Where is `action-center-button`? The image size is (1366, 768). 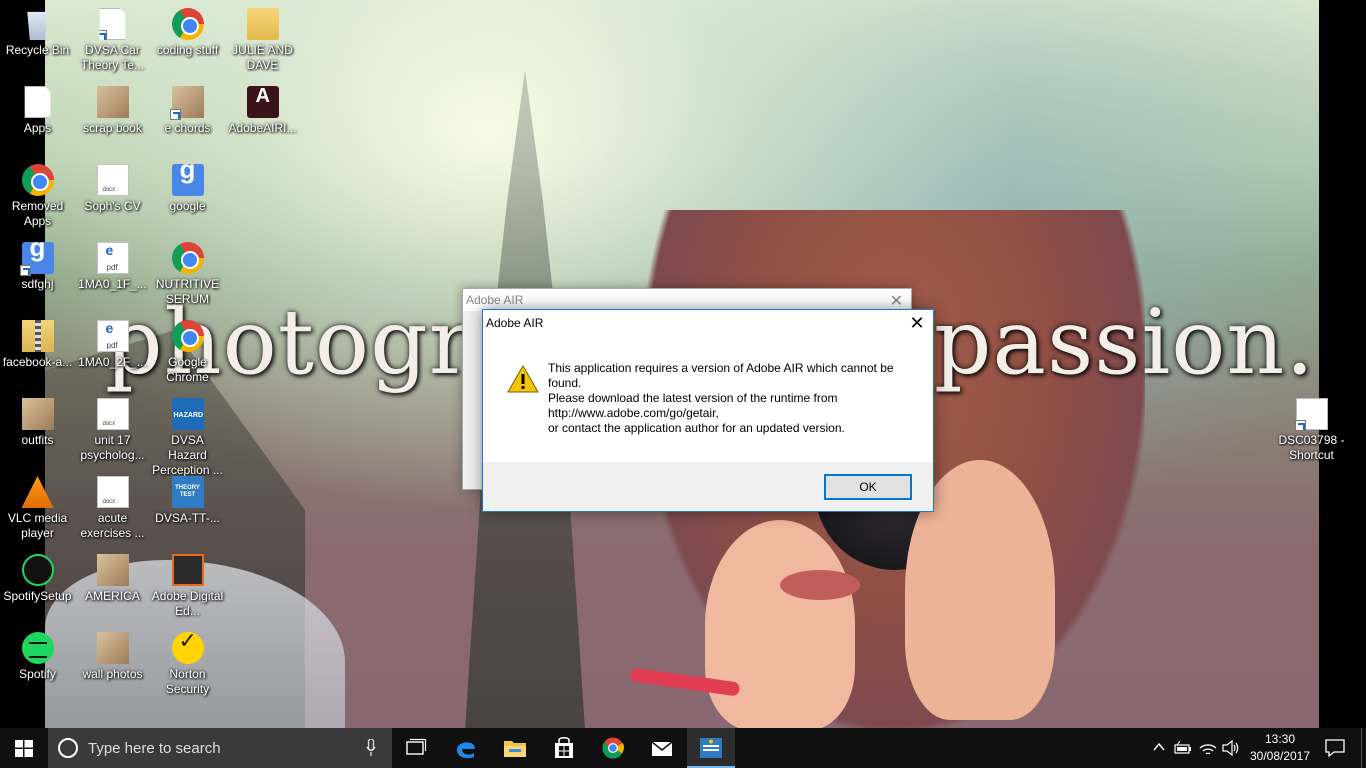 action-center-button is located at coordinates (1335, 748).